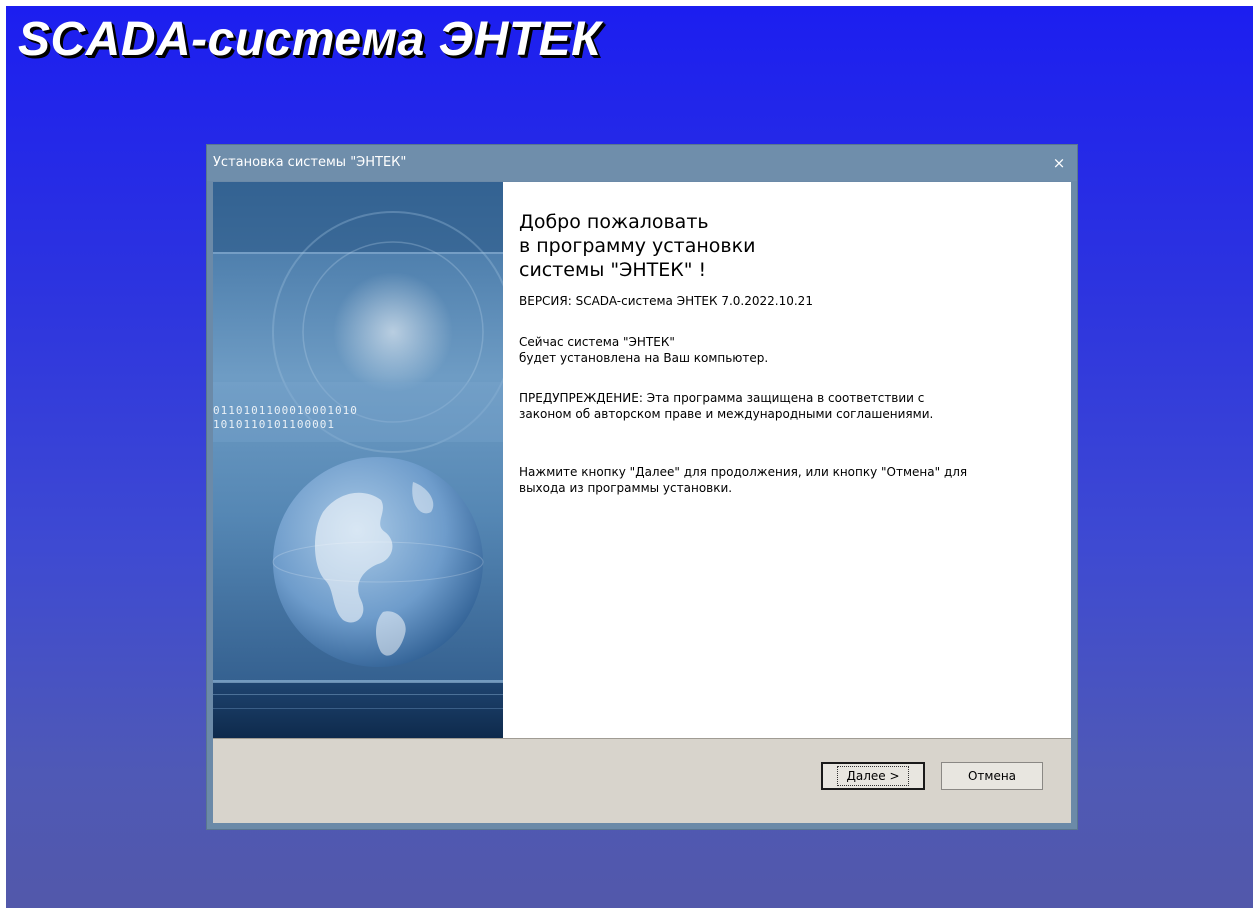 This screenshot has height=908, width=1255. I want to click on brand-title: SCADA-система ЭНТЕК, so click(310, 39).